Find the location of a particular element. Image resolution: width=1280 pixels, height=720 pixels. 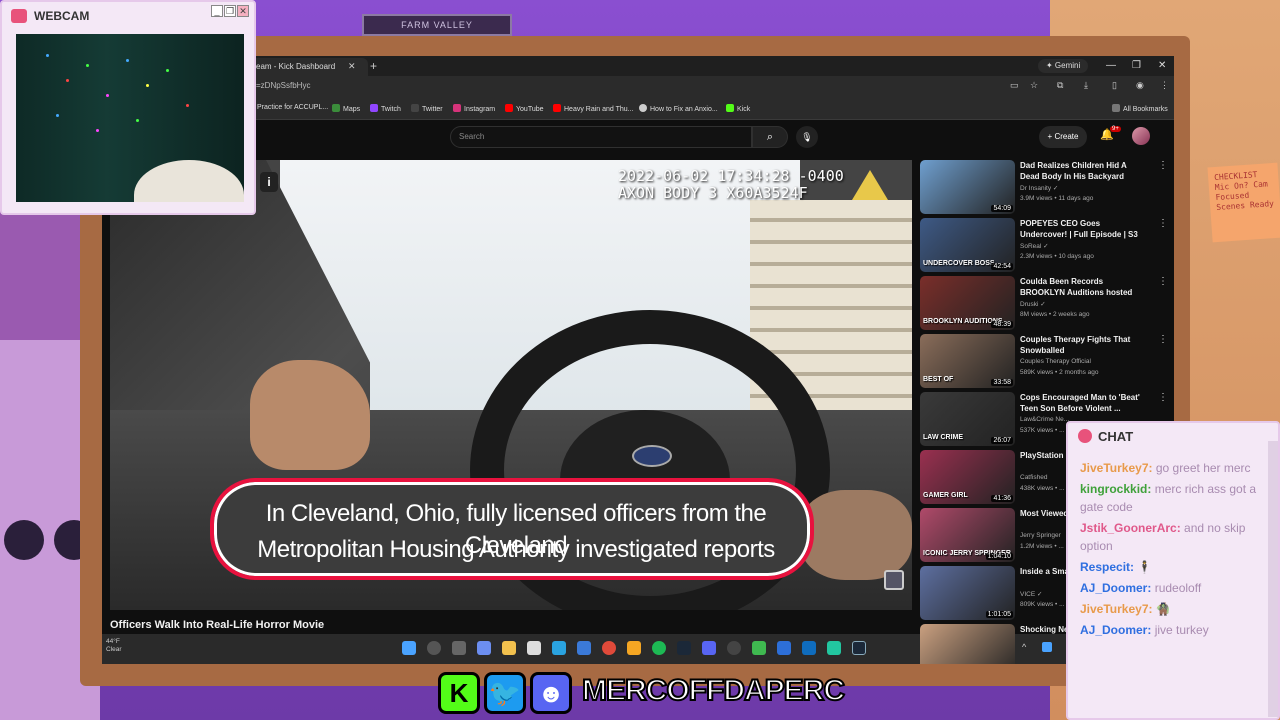

start-icon is located at coordinates (409, 648).